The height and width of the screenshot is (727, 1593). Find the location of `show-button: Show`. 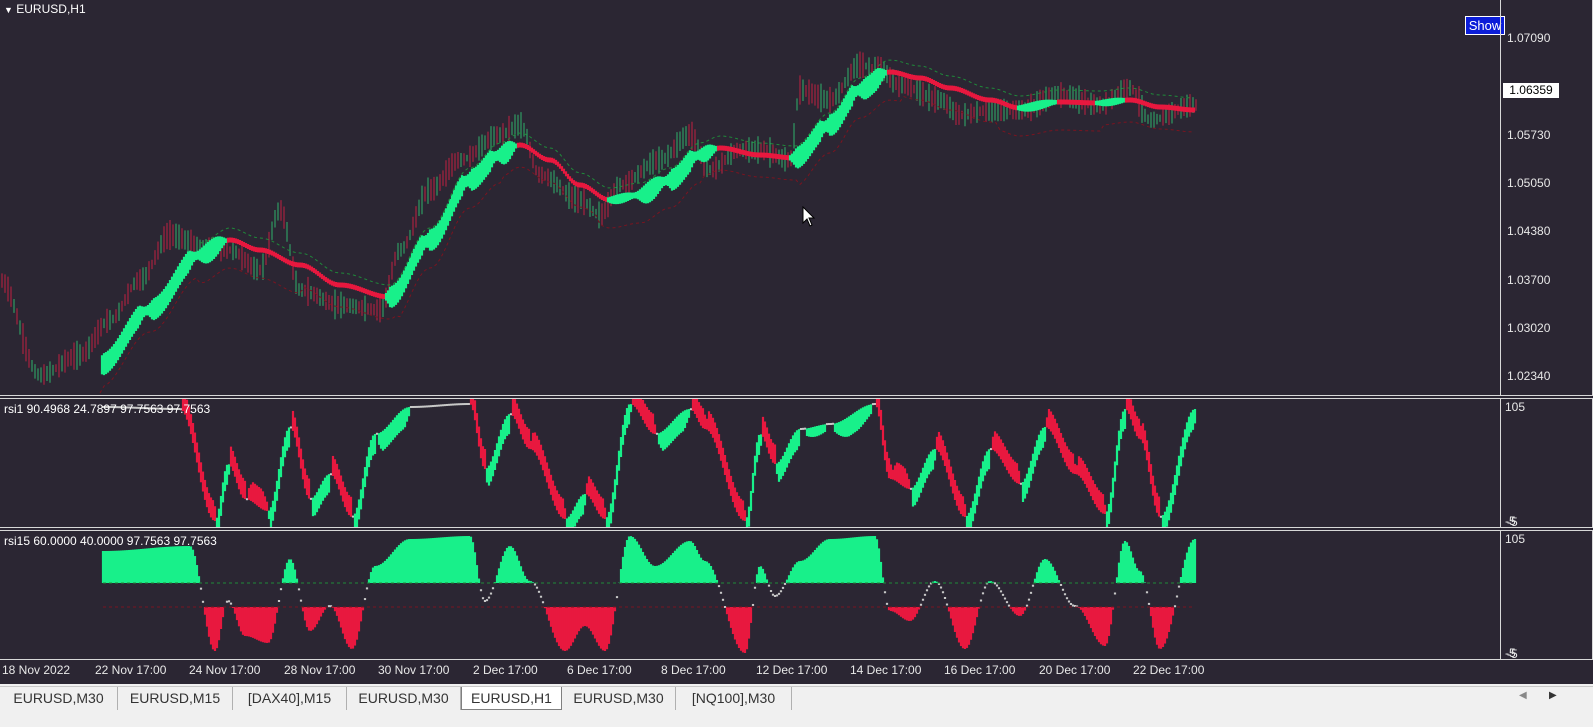

show-button: Show is located at coordinates (1485, 25).